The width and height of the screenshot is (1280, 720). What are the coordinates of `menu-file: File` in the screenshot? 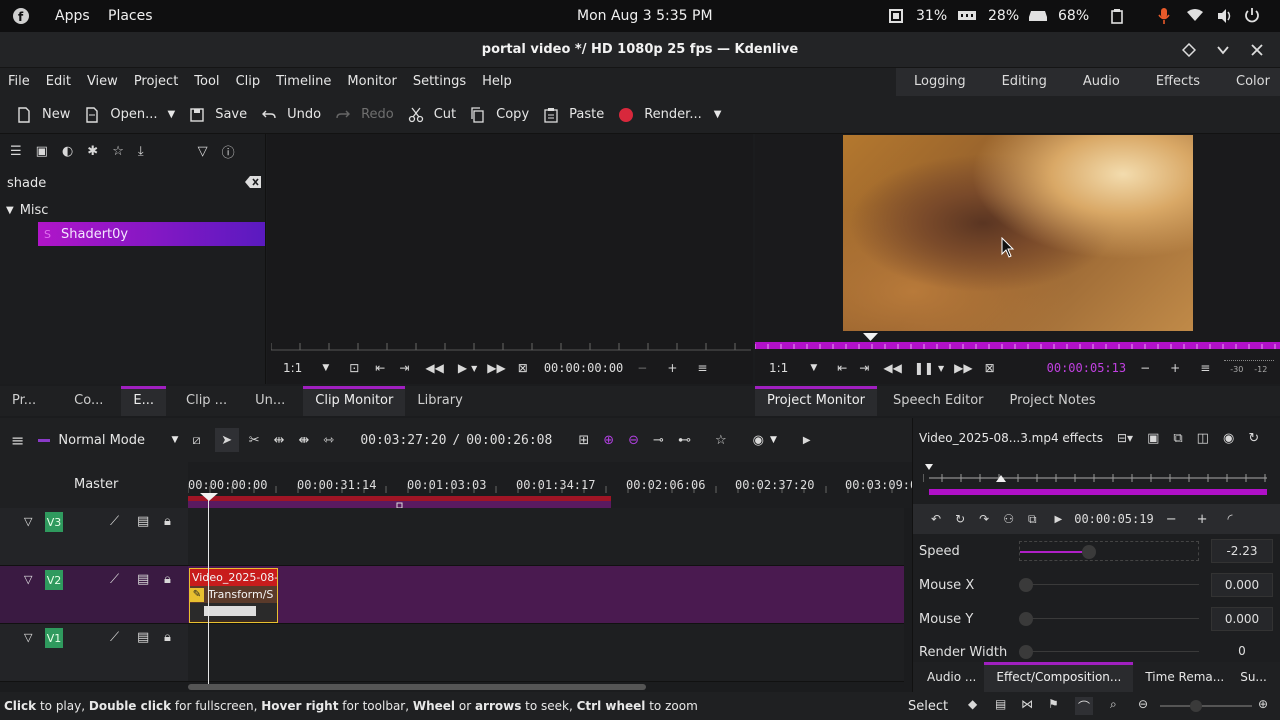 It's located at (19, 82).